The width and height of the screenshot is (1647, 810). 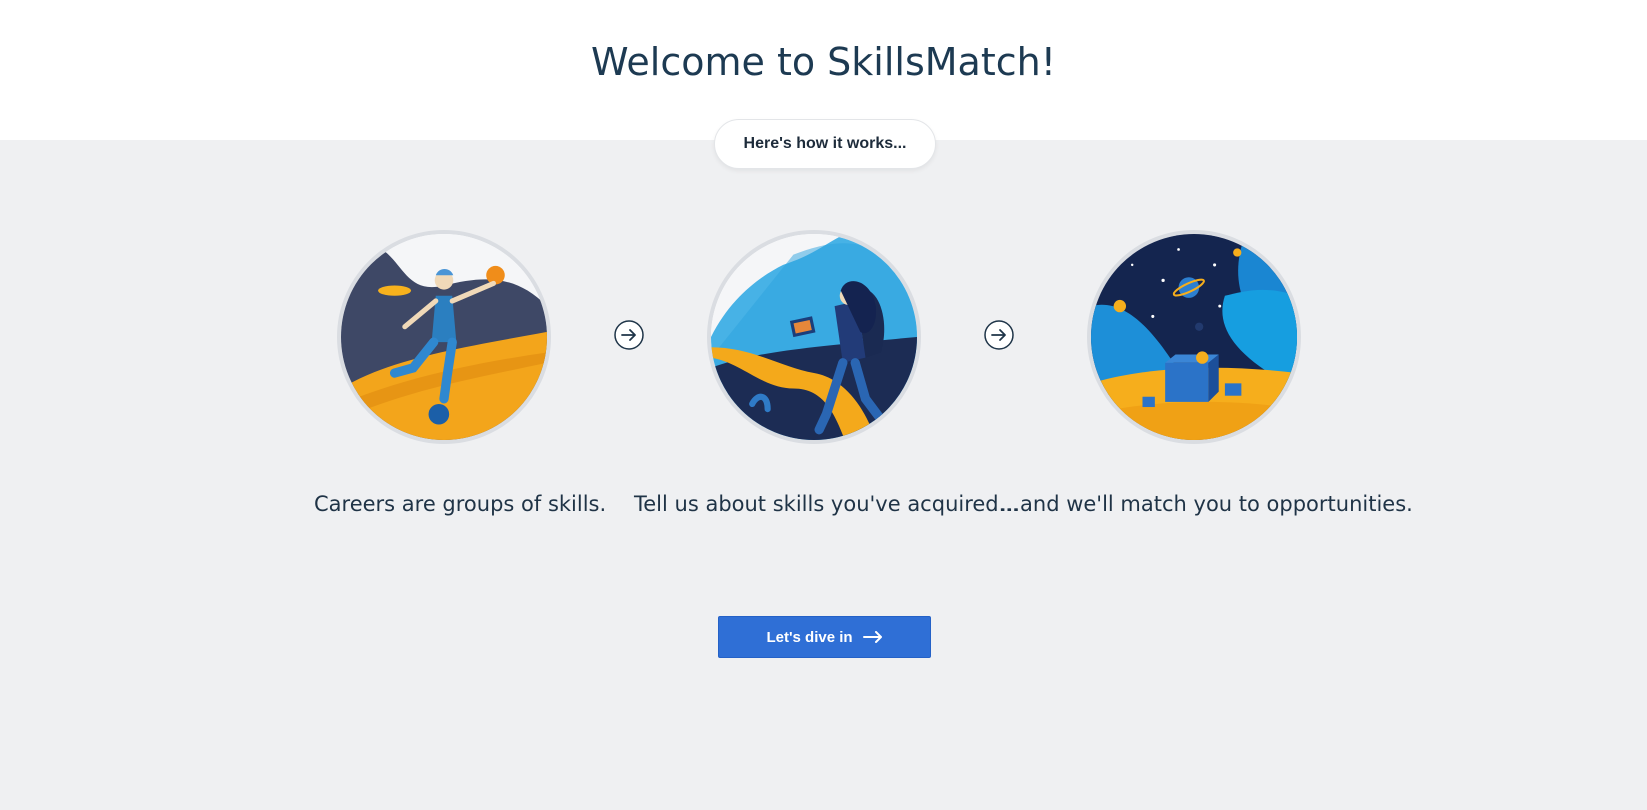 I want to click on arrow-right-icon, so click(x=872, y=637).